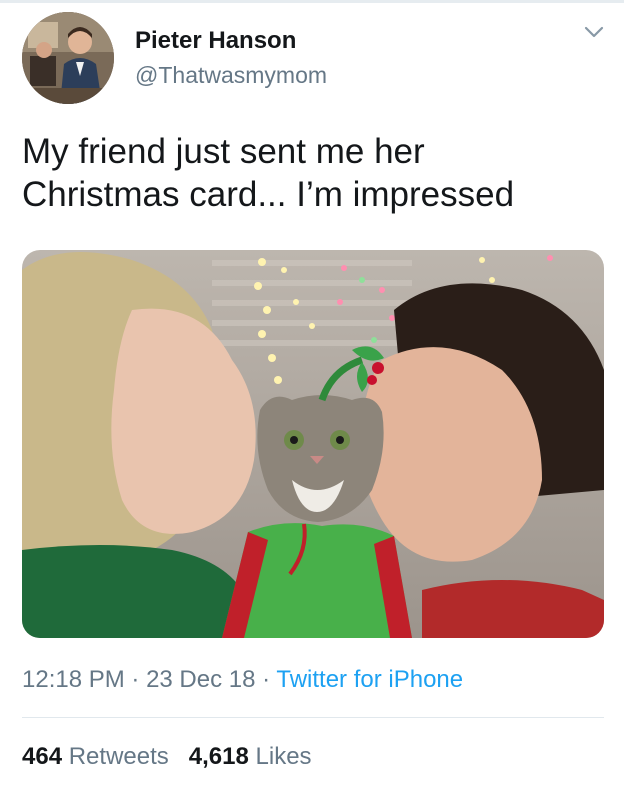 The width and height of the screenshot is (624, 796). I want to click on tweet-time: 12:18 PM, so click(73, 679).